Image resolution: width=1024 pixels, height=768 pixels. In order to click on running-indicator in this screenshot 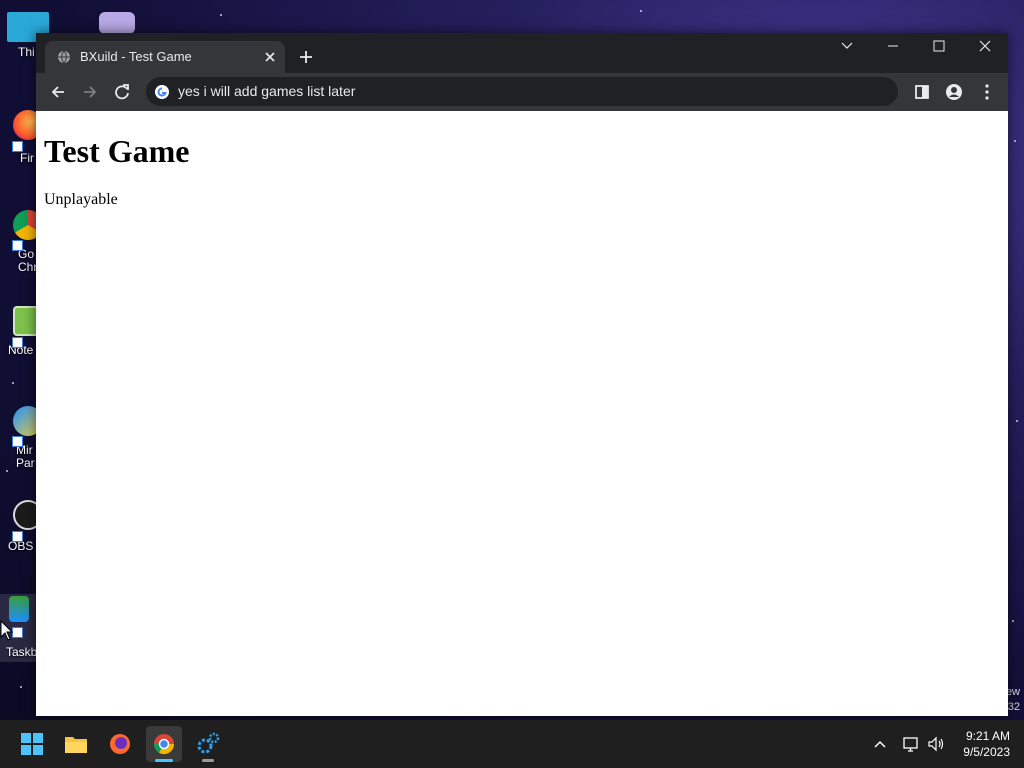, I will do `click(208, 760)`.